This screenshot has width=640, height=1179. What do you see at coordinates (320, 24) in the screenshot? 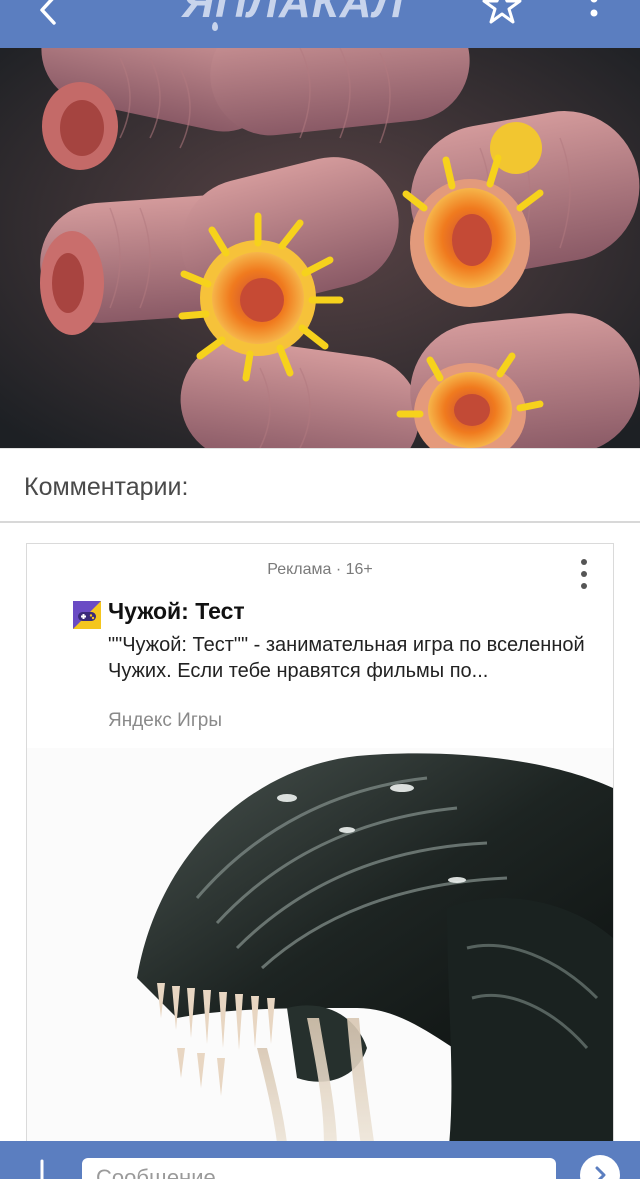
I see `top-app-bar: ЯПЛАКАЛ` at bounding box center [320, 24].